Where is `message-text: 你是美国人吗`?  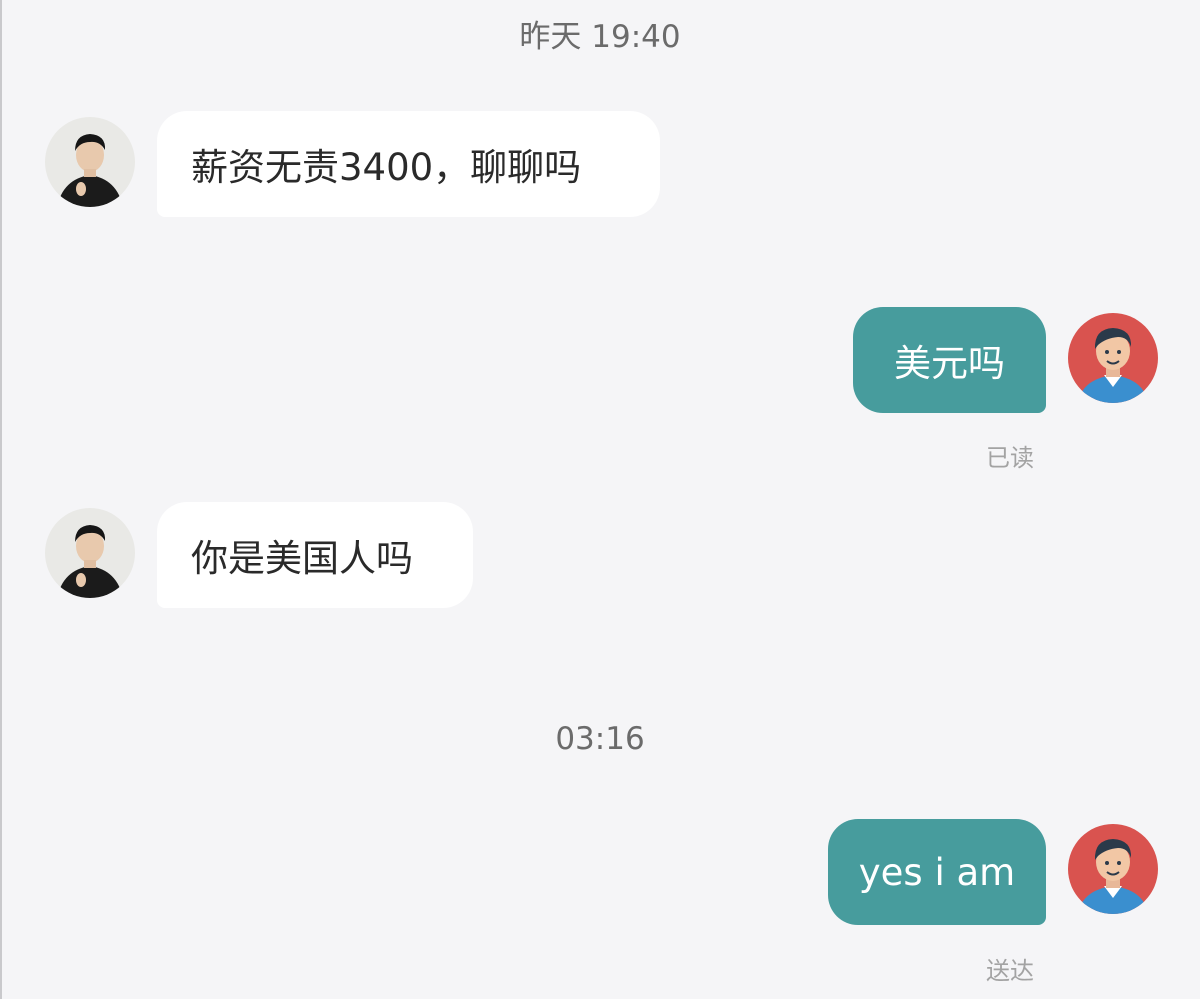
message-text: 你是美国人吗 is located at coordinates (302, 558).